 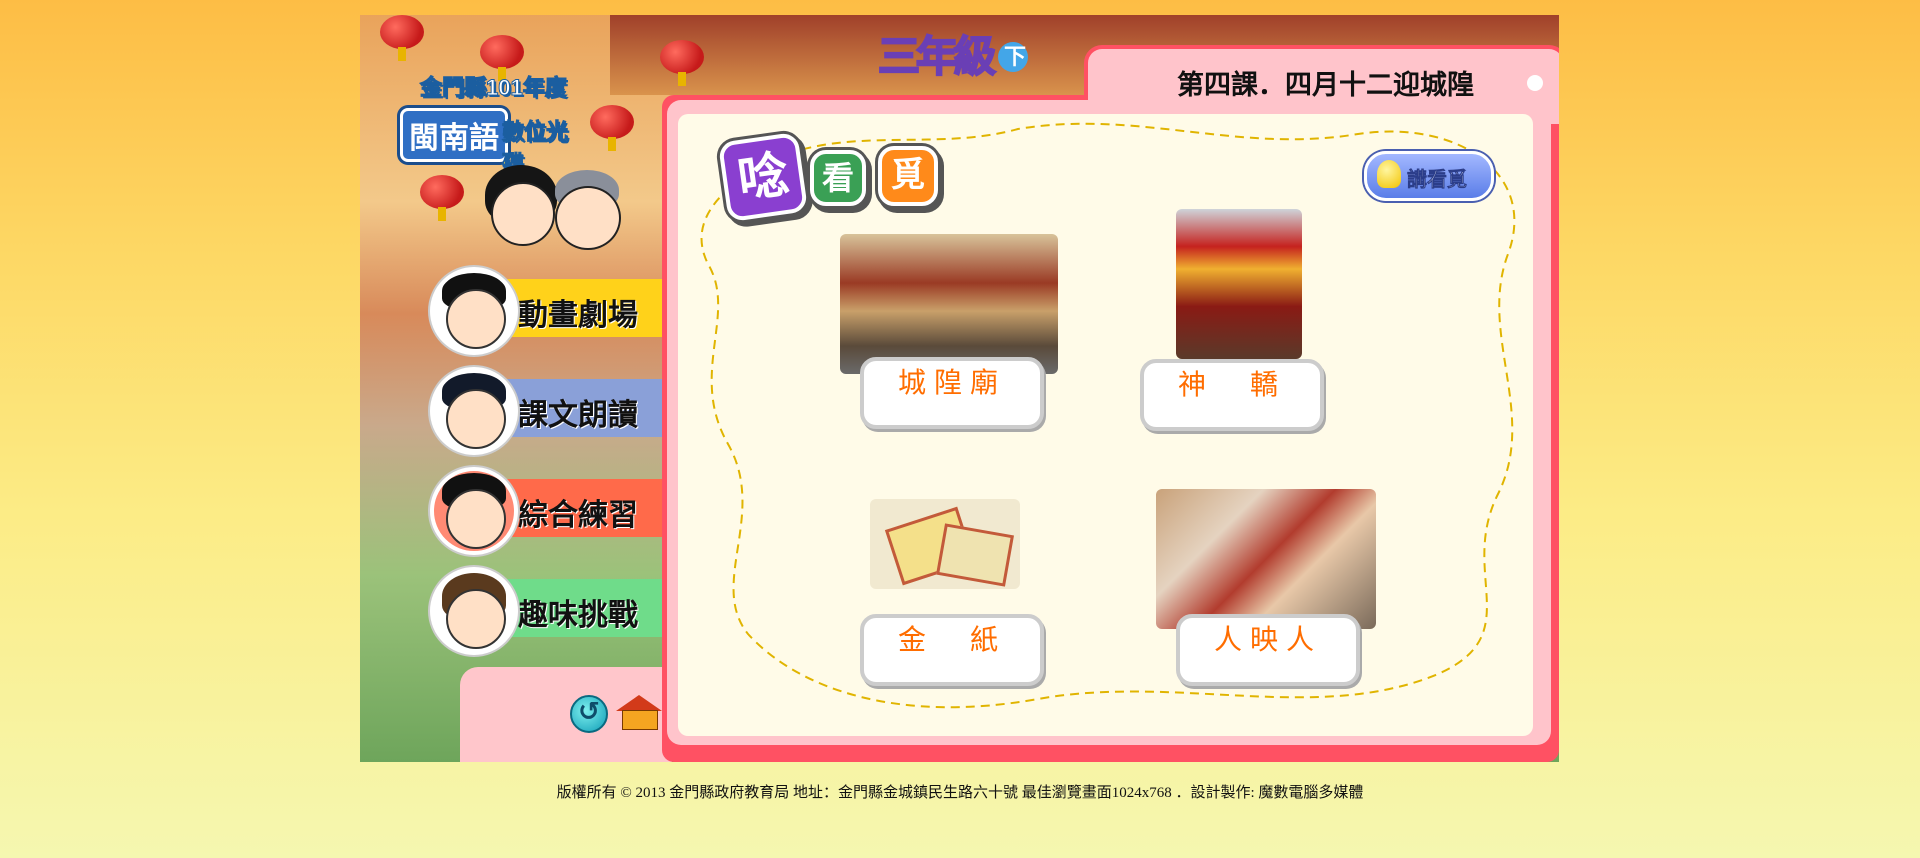 What do you see at coordinates (474, 611) in the screenshot?
I see `woman-avatar-icon` at bounding box center [474, 611].